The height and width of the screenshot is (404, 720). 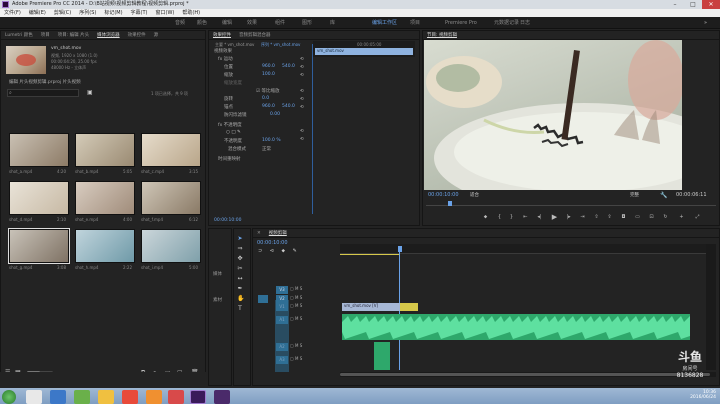 I want to click on audio-clip-a2, so click(x=382, y=356).